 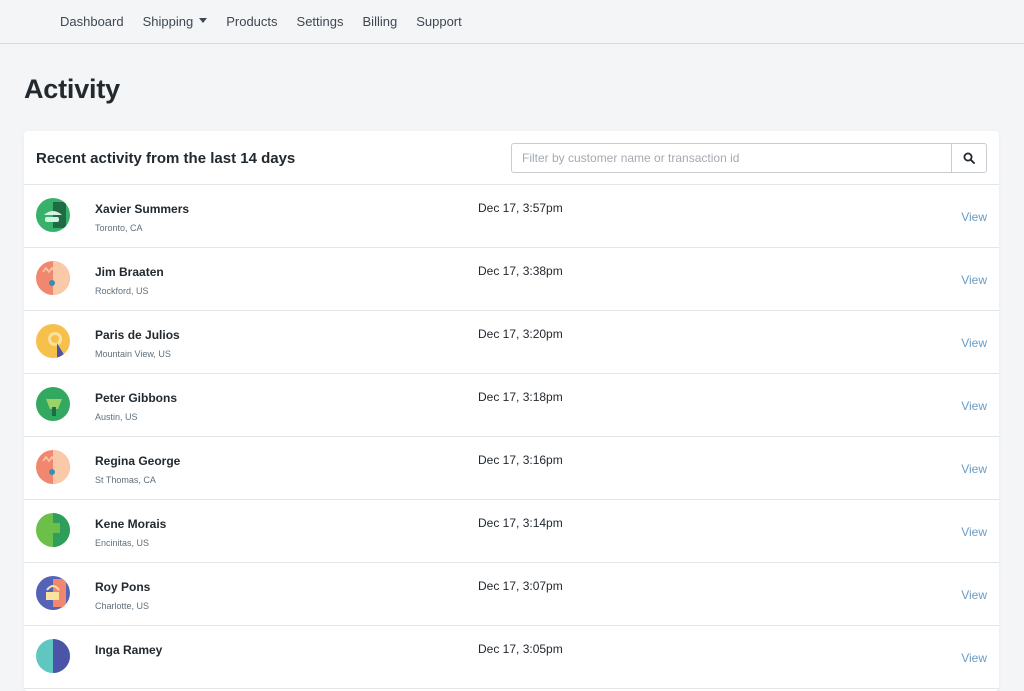 I want to click on nav-item-products: Products, so click(x=251, y=21).